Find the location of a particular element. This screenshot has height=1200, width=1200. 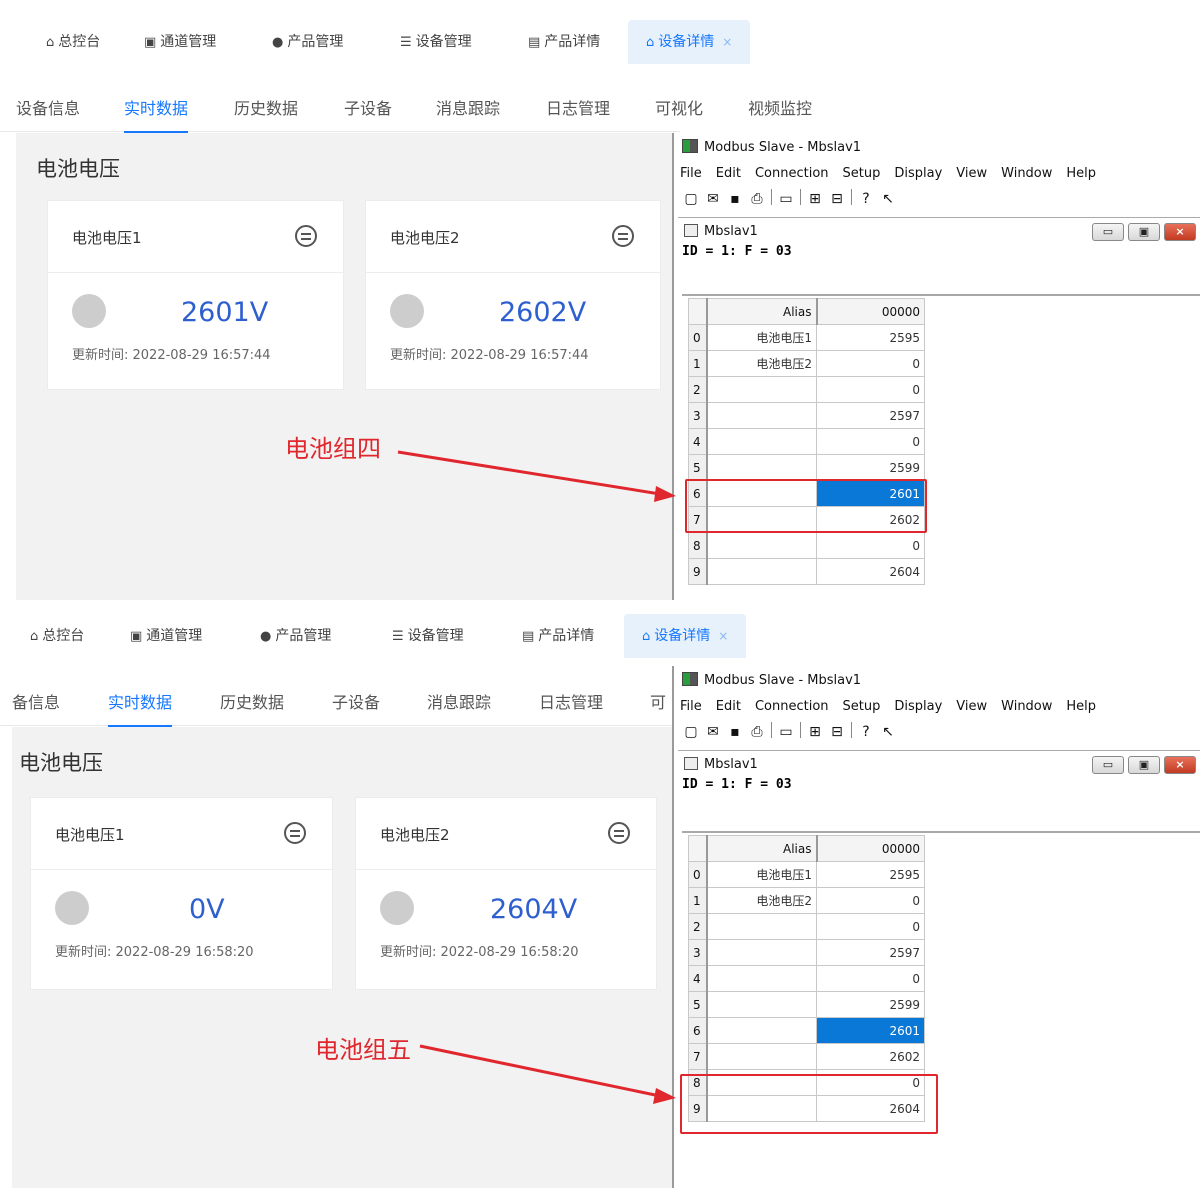

subtab-device-info: 备信息 is located at coordinates (36, 703).